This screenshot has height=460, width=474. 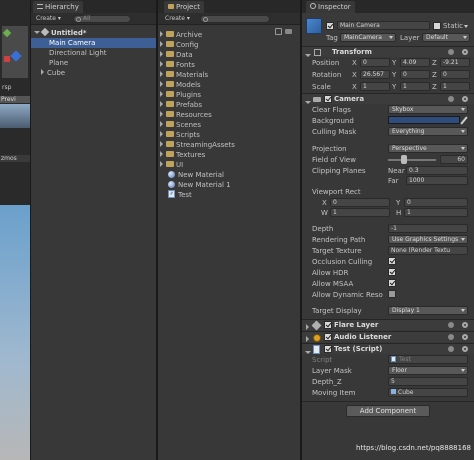 What do you see at coordinates (328, 99) in the screenshot?
I see `camera-enabled-checkbox` at bounding box center [328, 99].